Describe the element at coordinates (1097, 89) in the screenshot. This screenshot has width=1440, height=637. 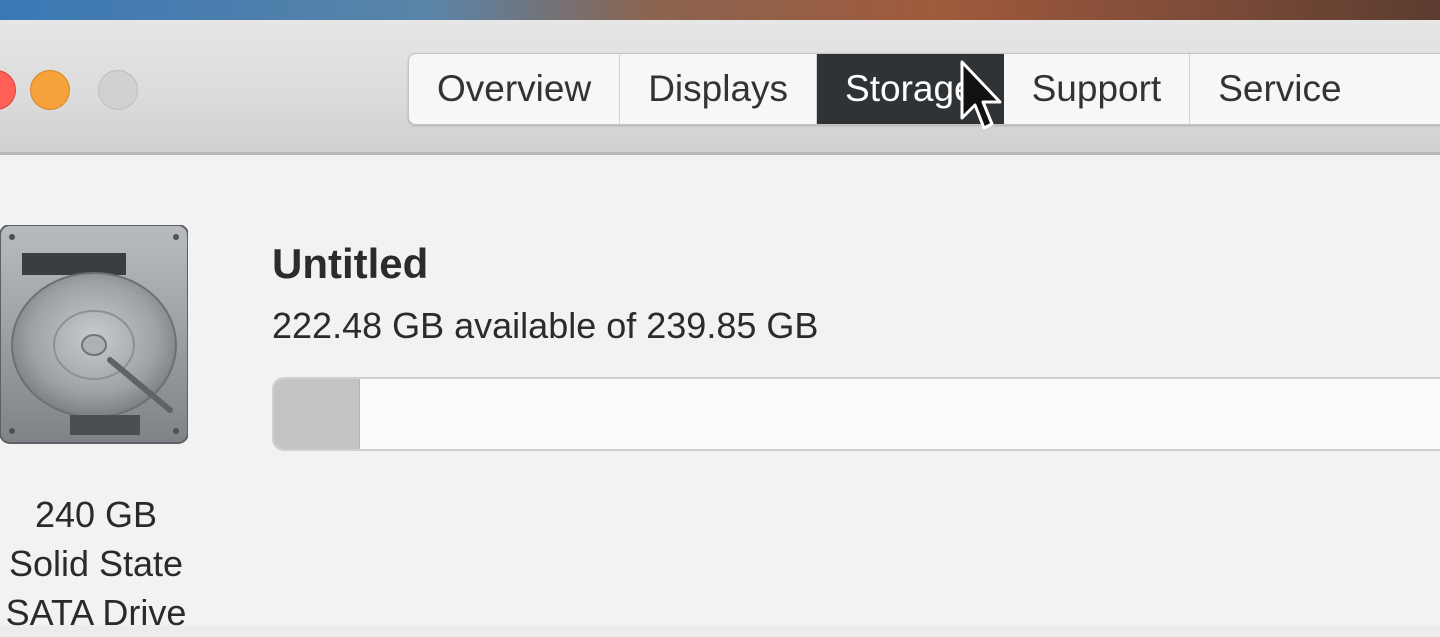
I see `tab-support: Support` at that location.